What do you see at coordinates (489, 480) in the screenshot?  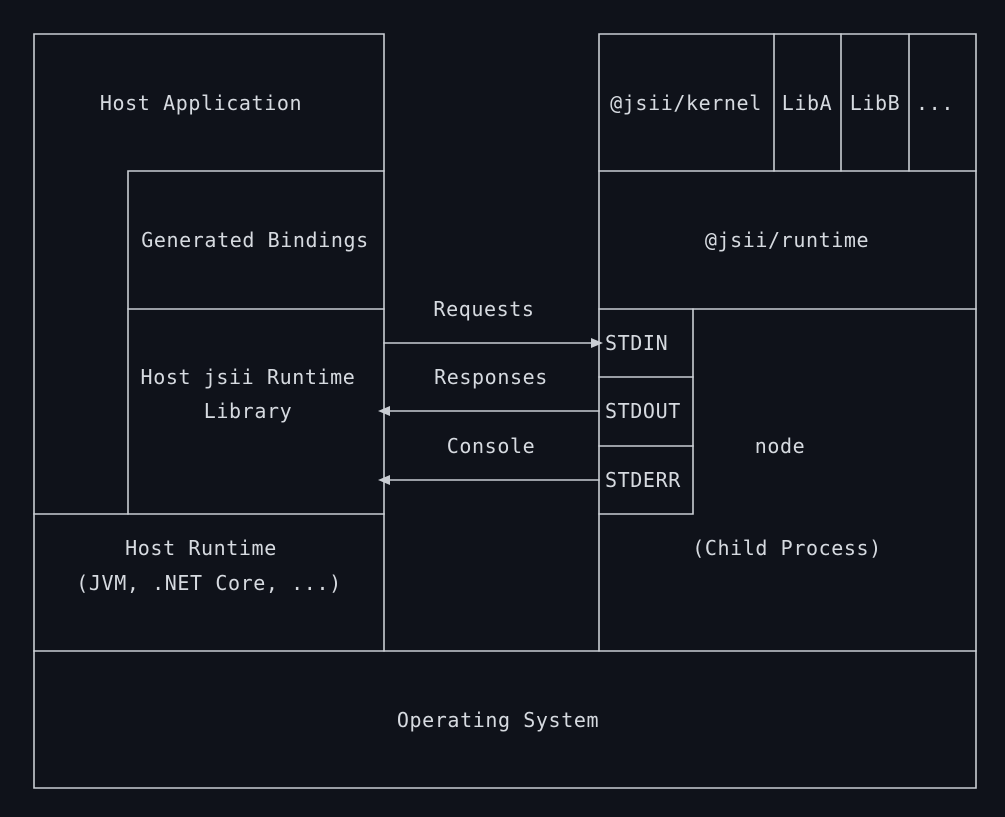 I see `console-arrow` at bounding box center [489, 480].